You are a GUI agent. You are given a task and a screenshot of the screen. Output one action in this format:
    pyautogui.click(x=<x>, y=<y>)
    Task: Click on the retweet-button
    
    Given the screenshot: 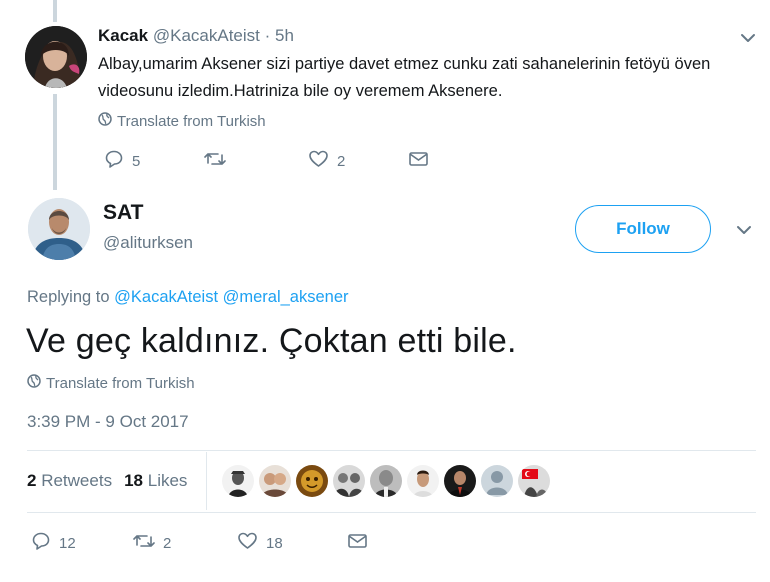 What is the action you would take?
    pyautogui.click(x=256, y=161)
    